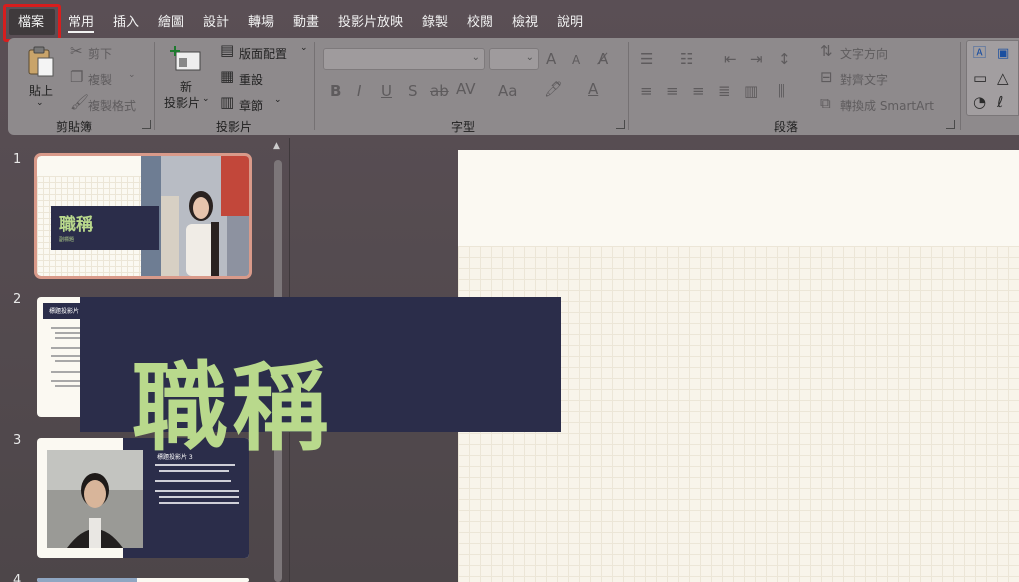 This screenshot has height=582, width=1019. Describe the element at coordinates (672, 91) in the screenshot. I see `align-center-icon: ≡` at that location.